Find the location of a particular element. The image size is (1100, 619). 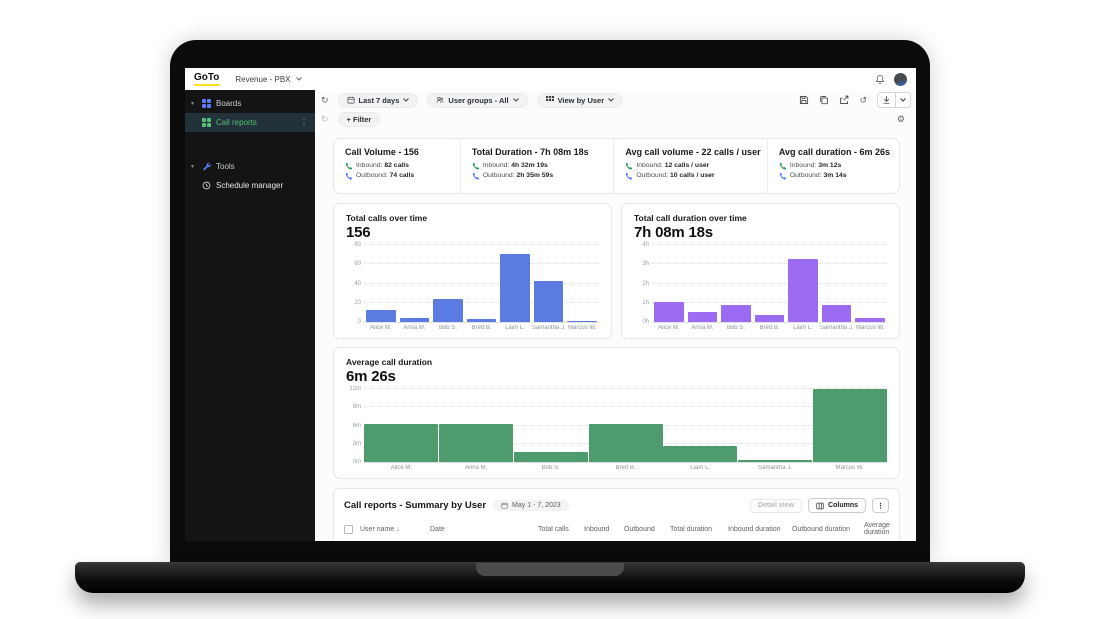

sidebar-item-schedule-manager: ▾ Schedule manager is located at coordinates (250, 185).